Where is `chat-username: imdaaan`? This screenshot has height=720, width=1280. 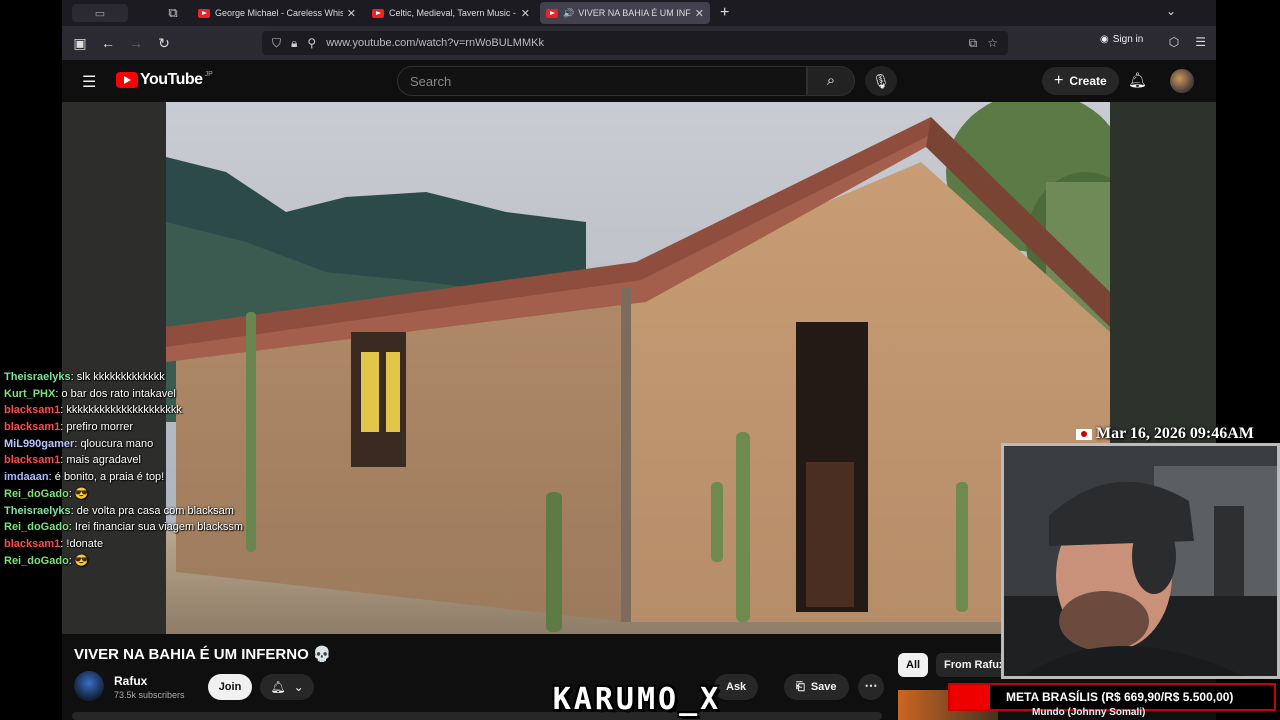 chat-username: imdaaan is located at coordinates (26, 477).